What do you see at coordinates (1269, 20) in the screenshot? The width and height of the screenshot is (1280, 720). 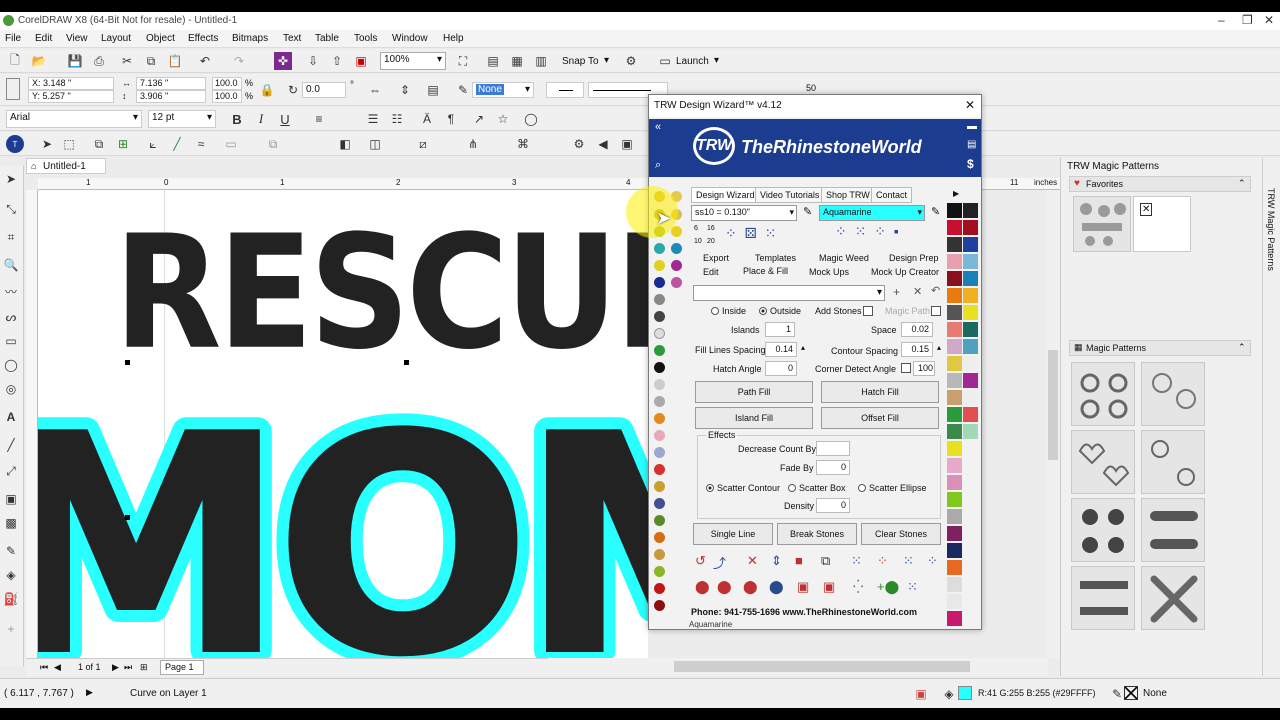 I see `close-icon: ✕` at bounding box center [1269, 20].